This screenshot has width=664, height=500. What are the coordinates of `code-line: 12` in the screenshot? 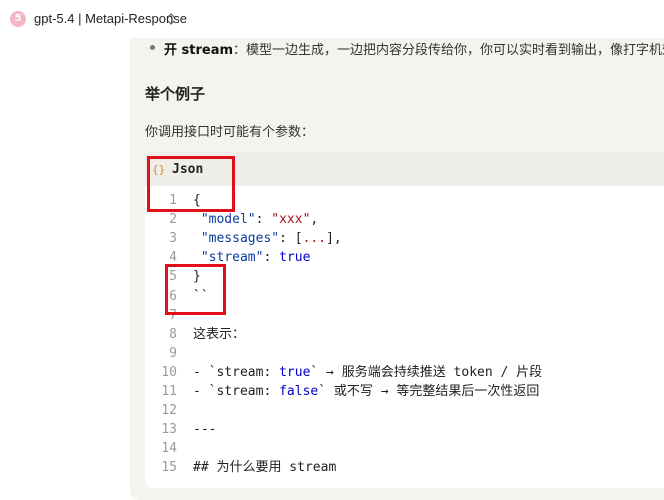 It's located at (404, 410).